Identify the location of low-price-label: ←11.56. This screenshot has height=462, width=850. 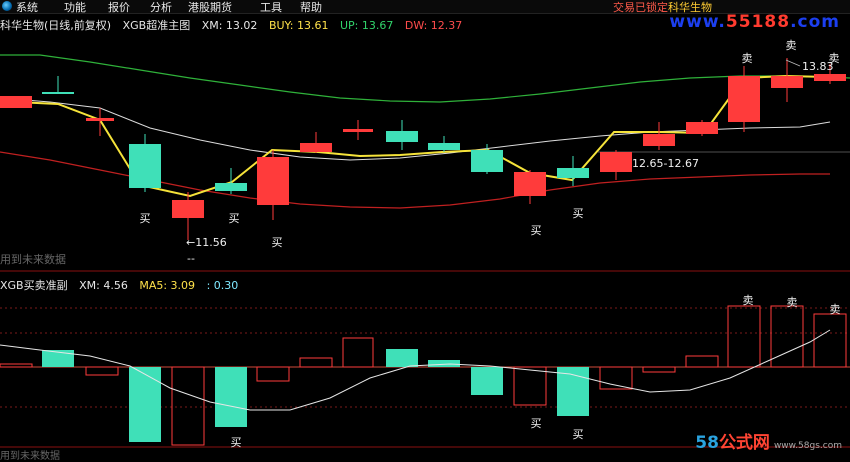
(206, 242).